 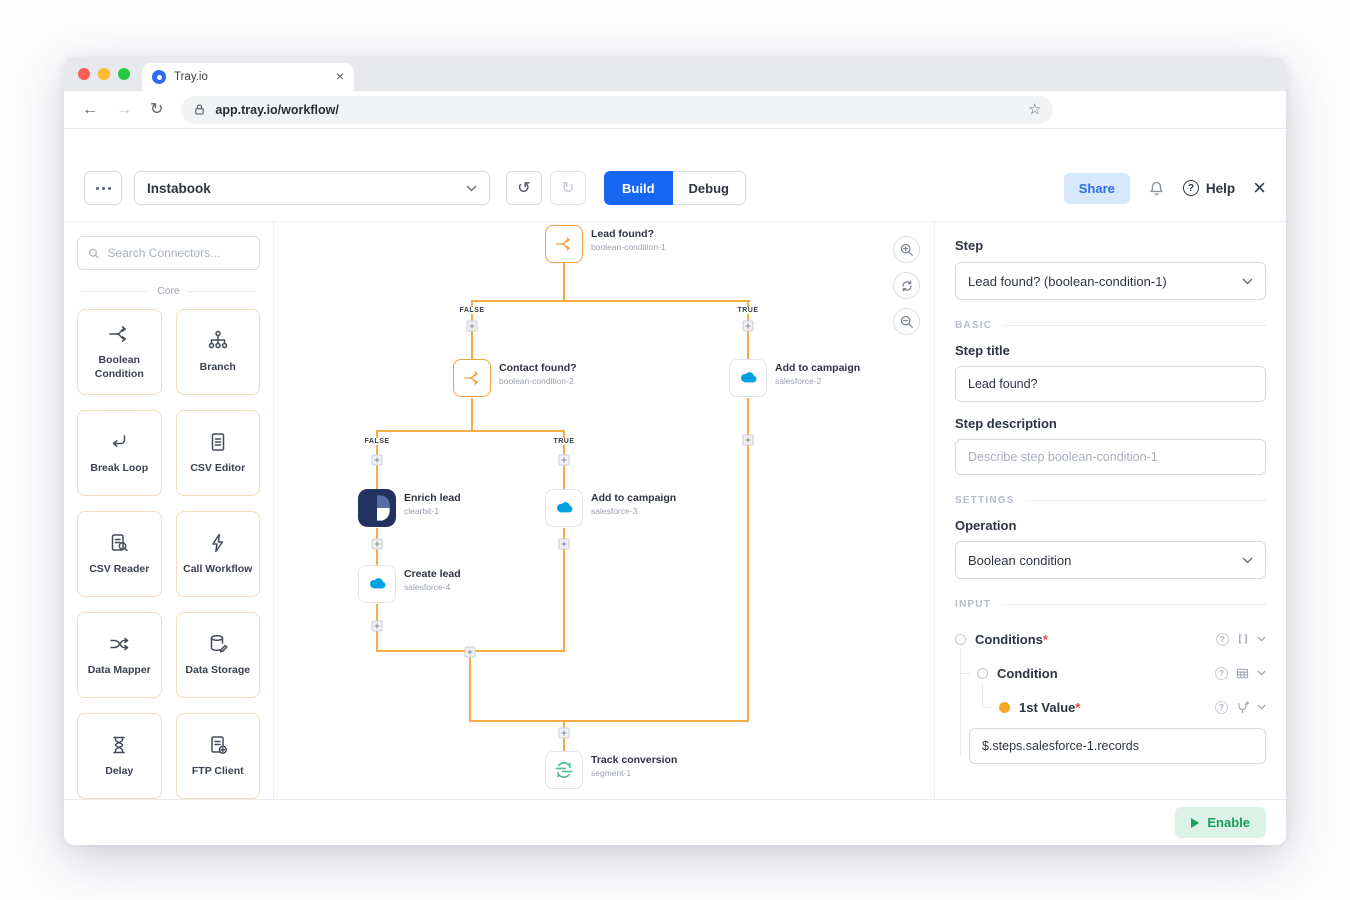 I want to click on undo-button, so click(x=524, y=188).